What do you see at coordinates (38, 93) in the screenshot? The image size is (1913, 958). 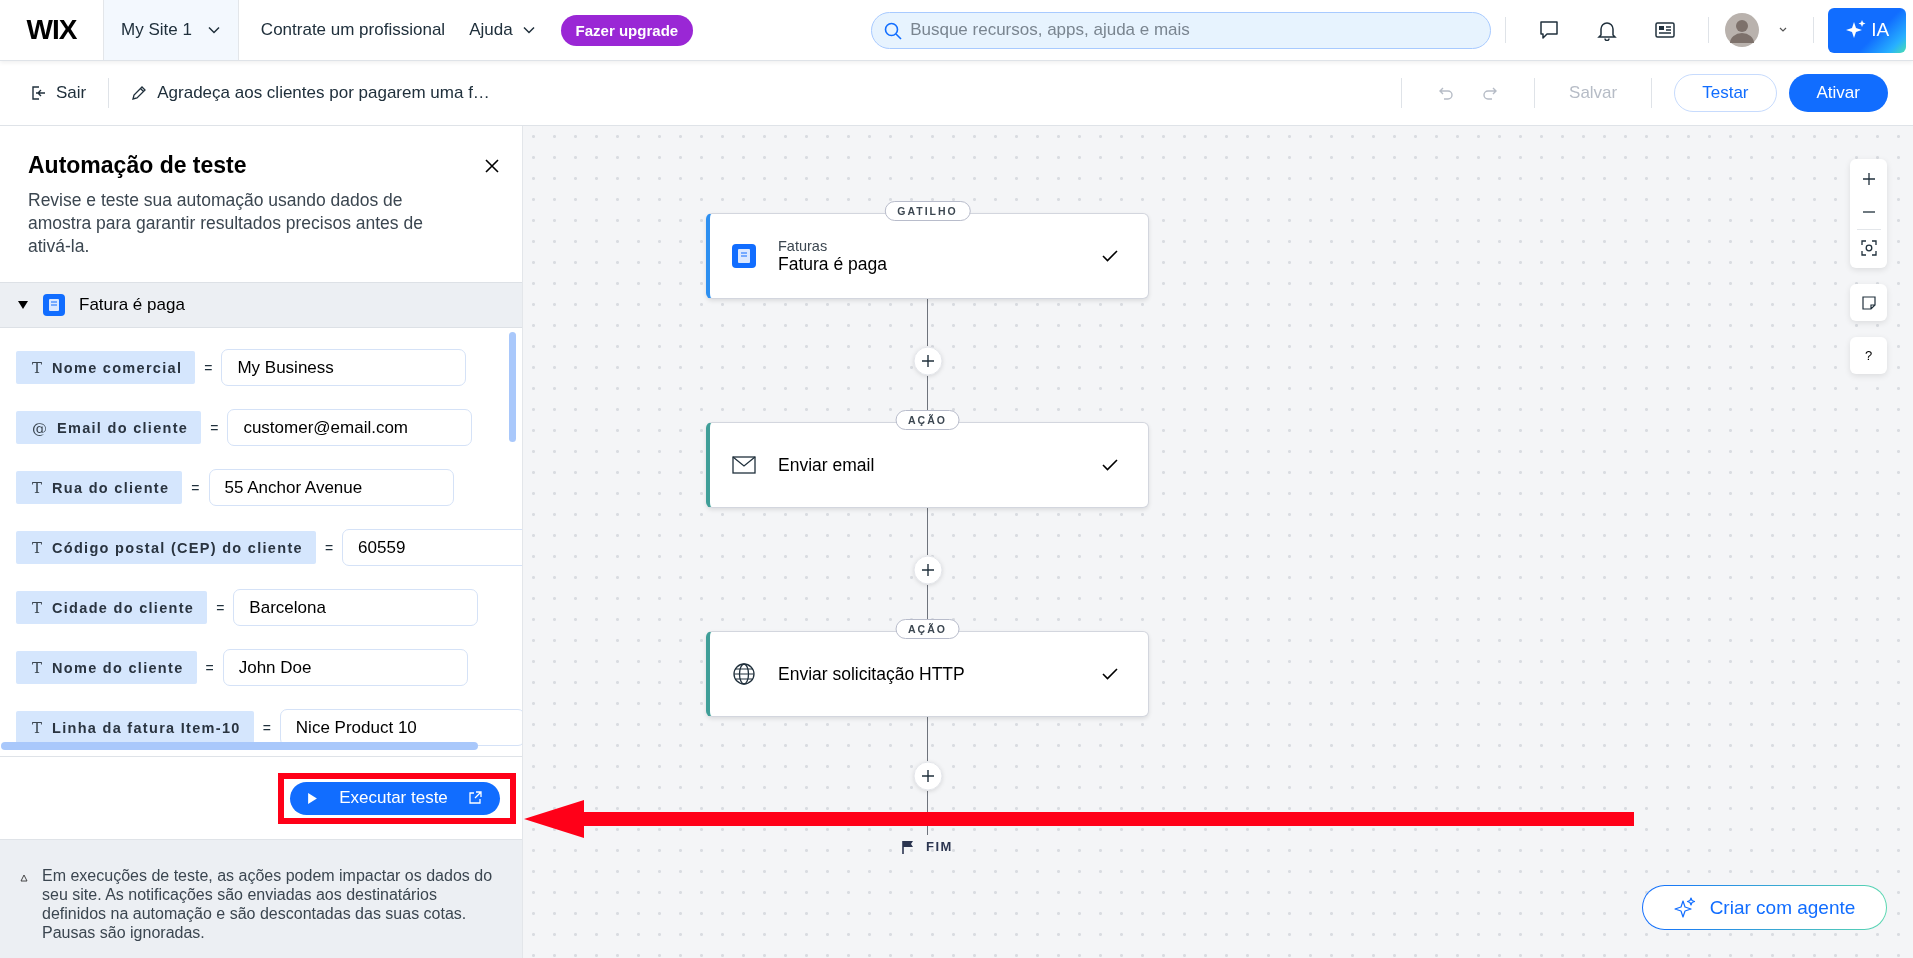 I see `exit-icon` at bounding box center [38, 93].